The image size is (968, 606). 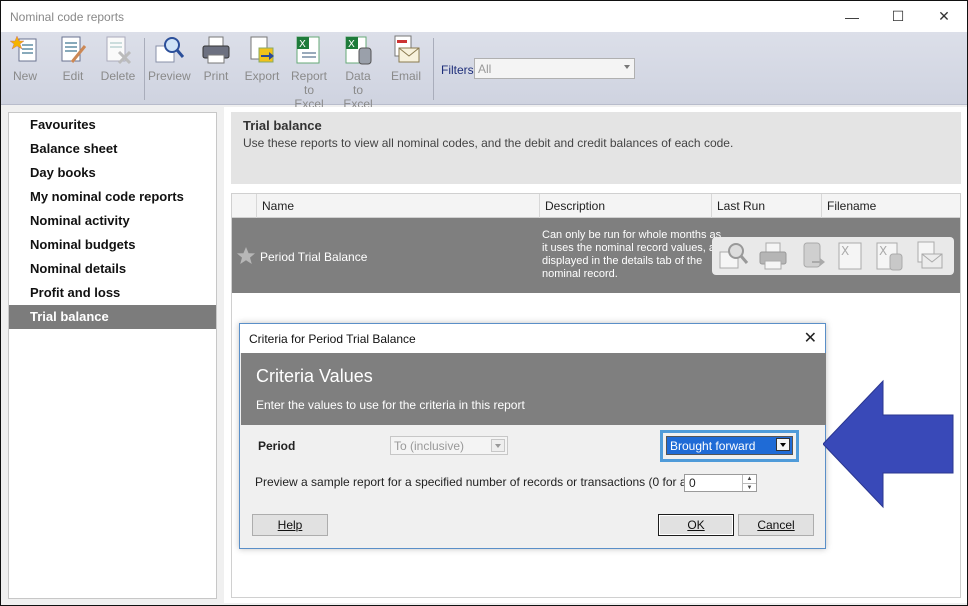 What do you see at coordinates (733, 256) in the screenshot?
I see `row-preview-icon` at bounding box center [733, 256].